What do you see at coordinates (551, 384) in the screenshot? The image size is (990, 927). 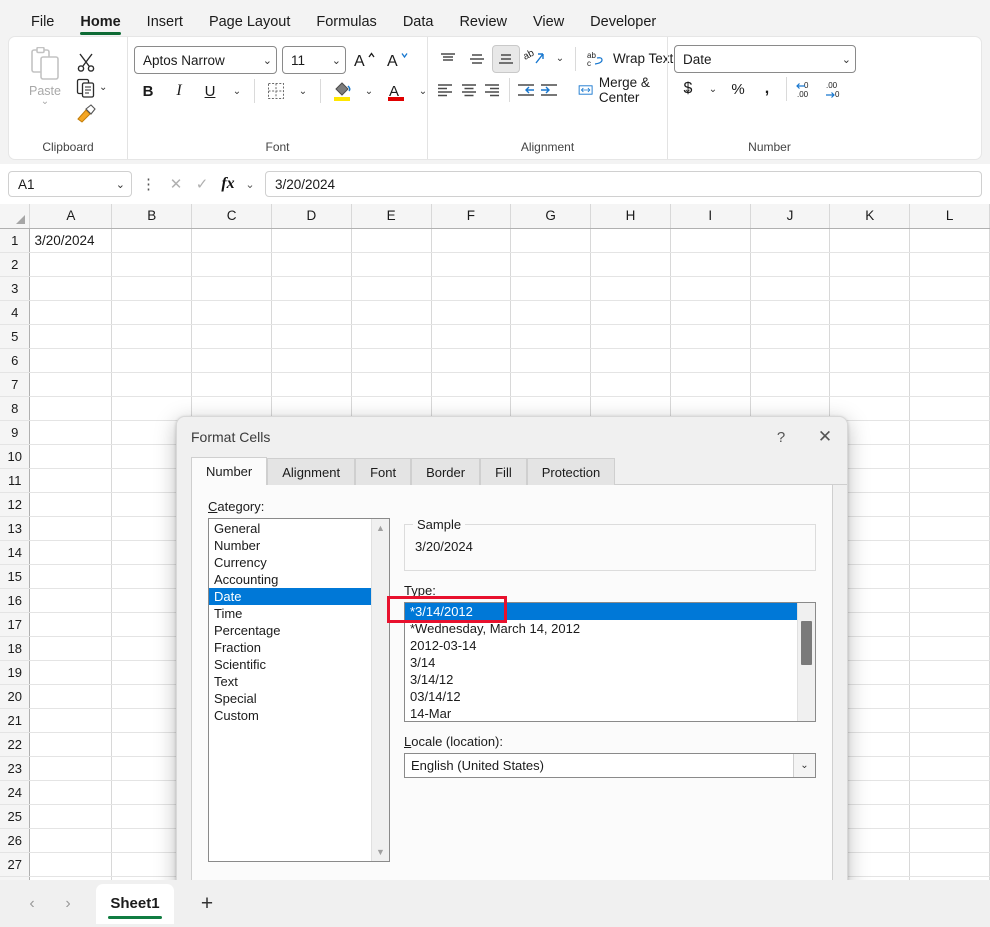 I see `cell-G7` at bounding box center [551, 384].